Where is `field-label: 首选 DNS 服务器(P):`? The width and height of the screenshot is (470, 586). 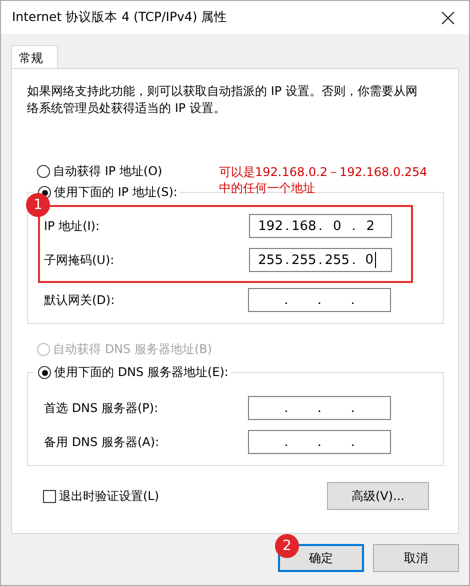
field-label: 首选 DNS 服务器(P): is located at coordinates (101, 408).